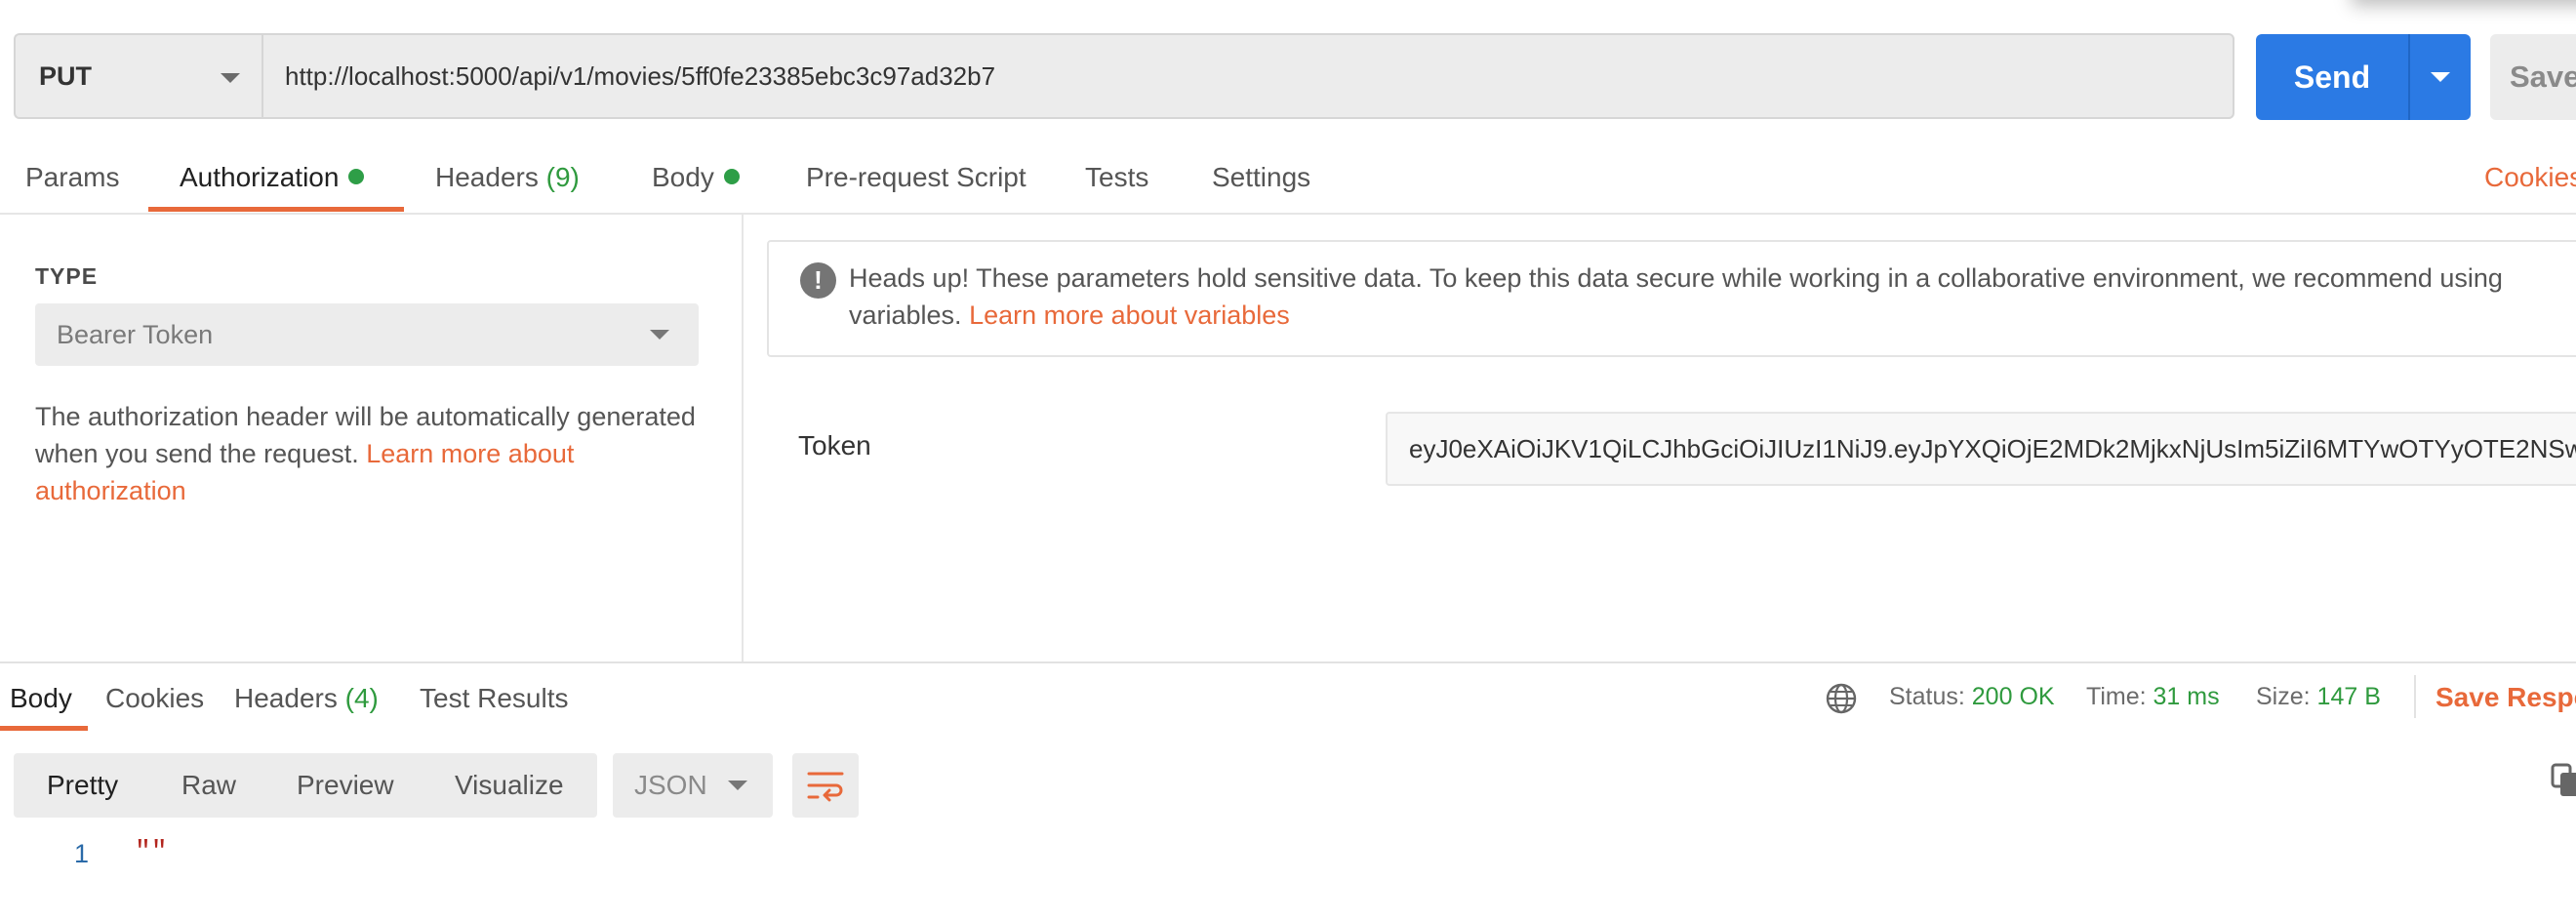 Image resolution: width=2576 pixels, height=921 pixels. What do you see at coordinates (135, 334) in the screenshot?
I see `auth-type-value: Bearer Token` at bounding box center [135, 334].